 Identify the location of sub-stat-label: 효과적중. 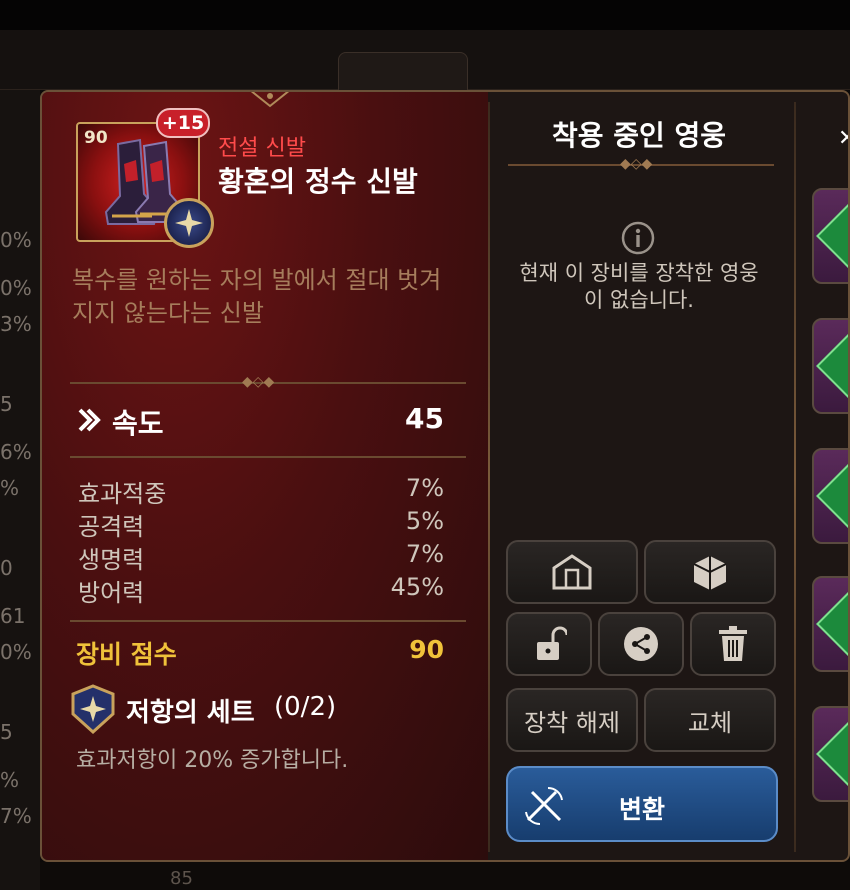
(122, 494).